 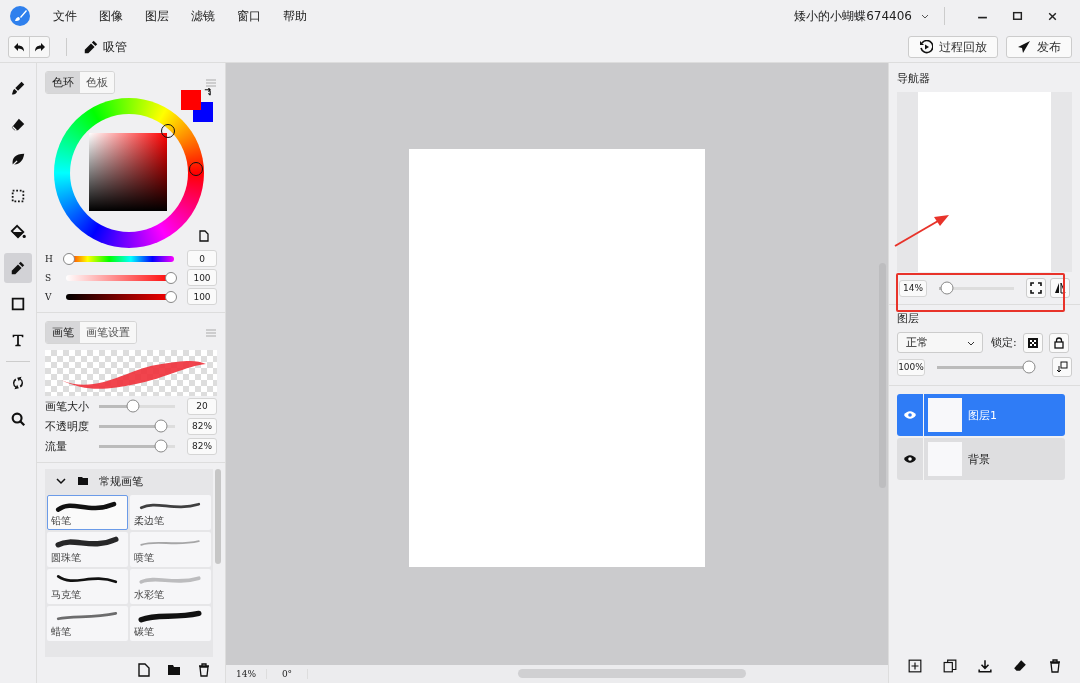 What do you see at coordinates (49, 277) in the screenshot?
I see `slider-label: S` at bounding box center [49, 277].